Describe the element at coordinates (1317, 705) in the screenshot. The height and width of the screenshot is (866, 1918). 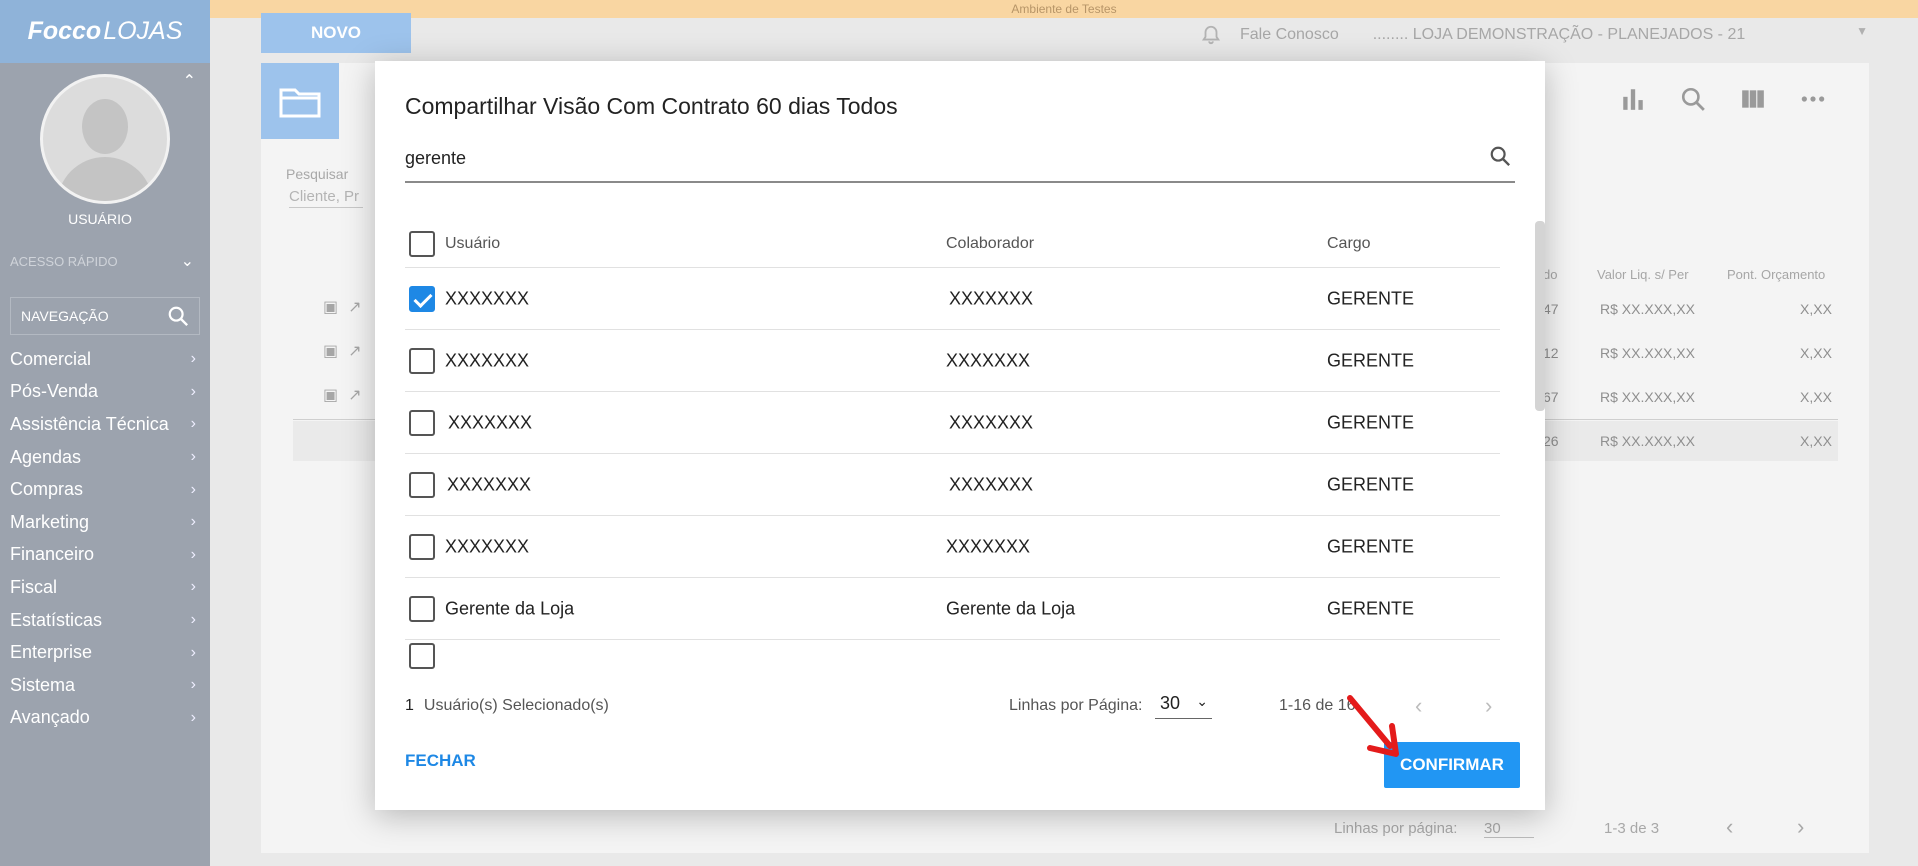
I see `page-range: 1-16 de 16` at that location.